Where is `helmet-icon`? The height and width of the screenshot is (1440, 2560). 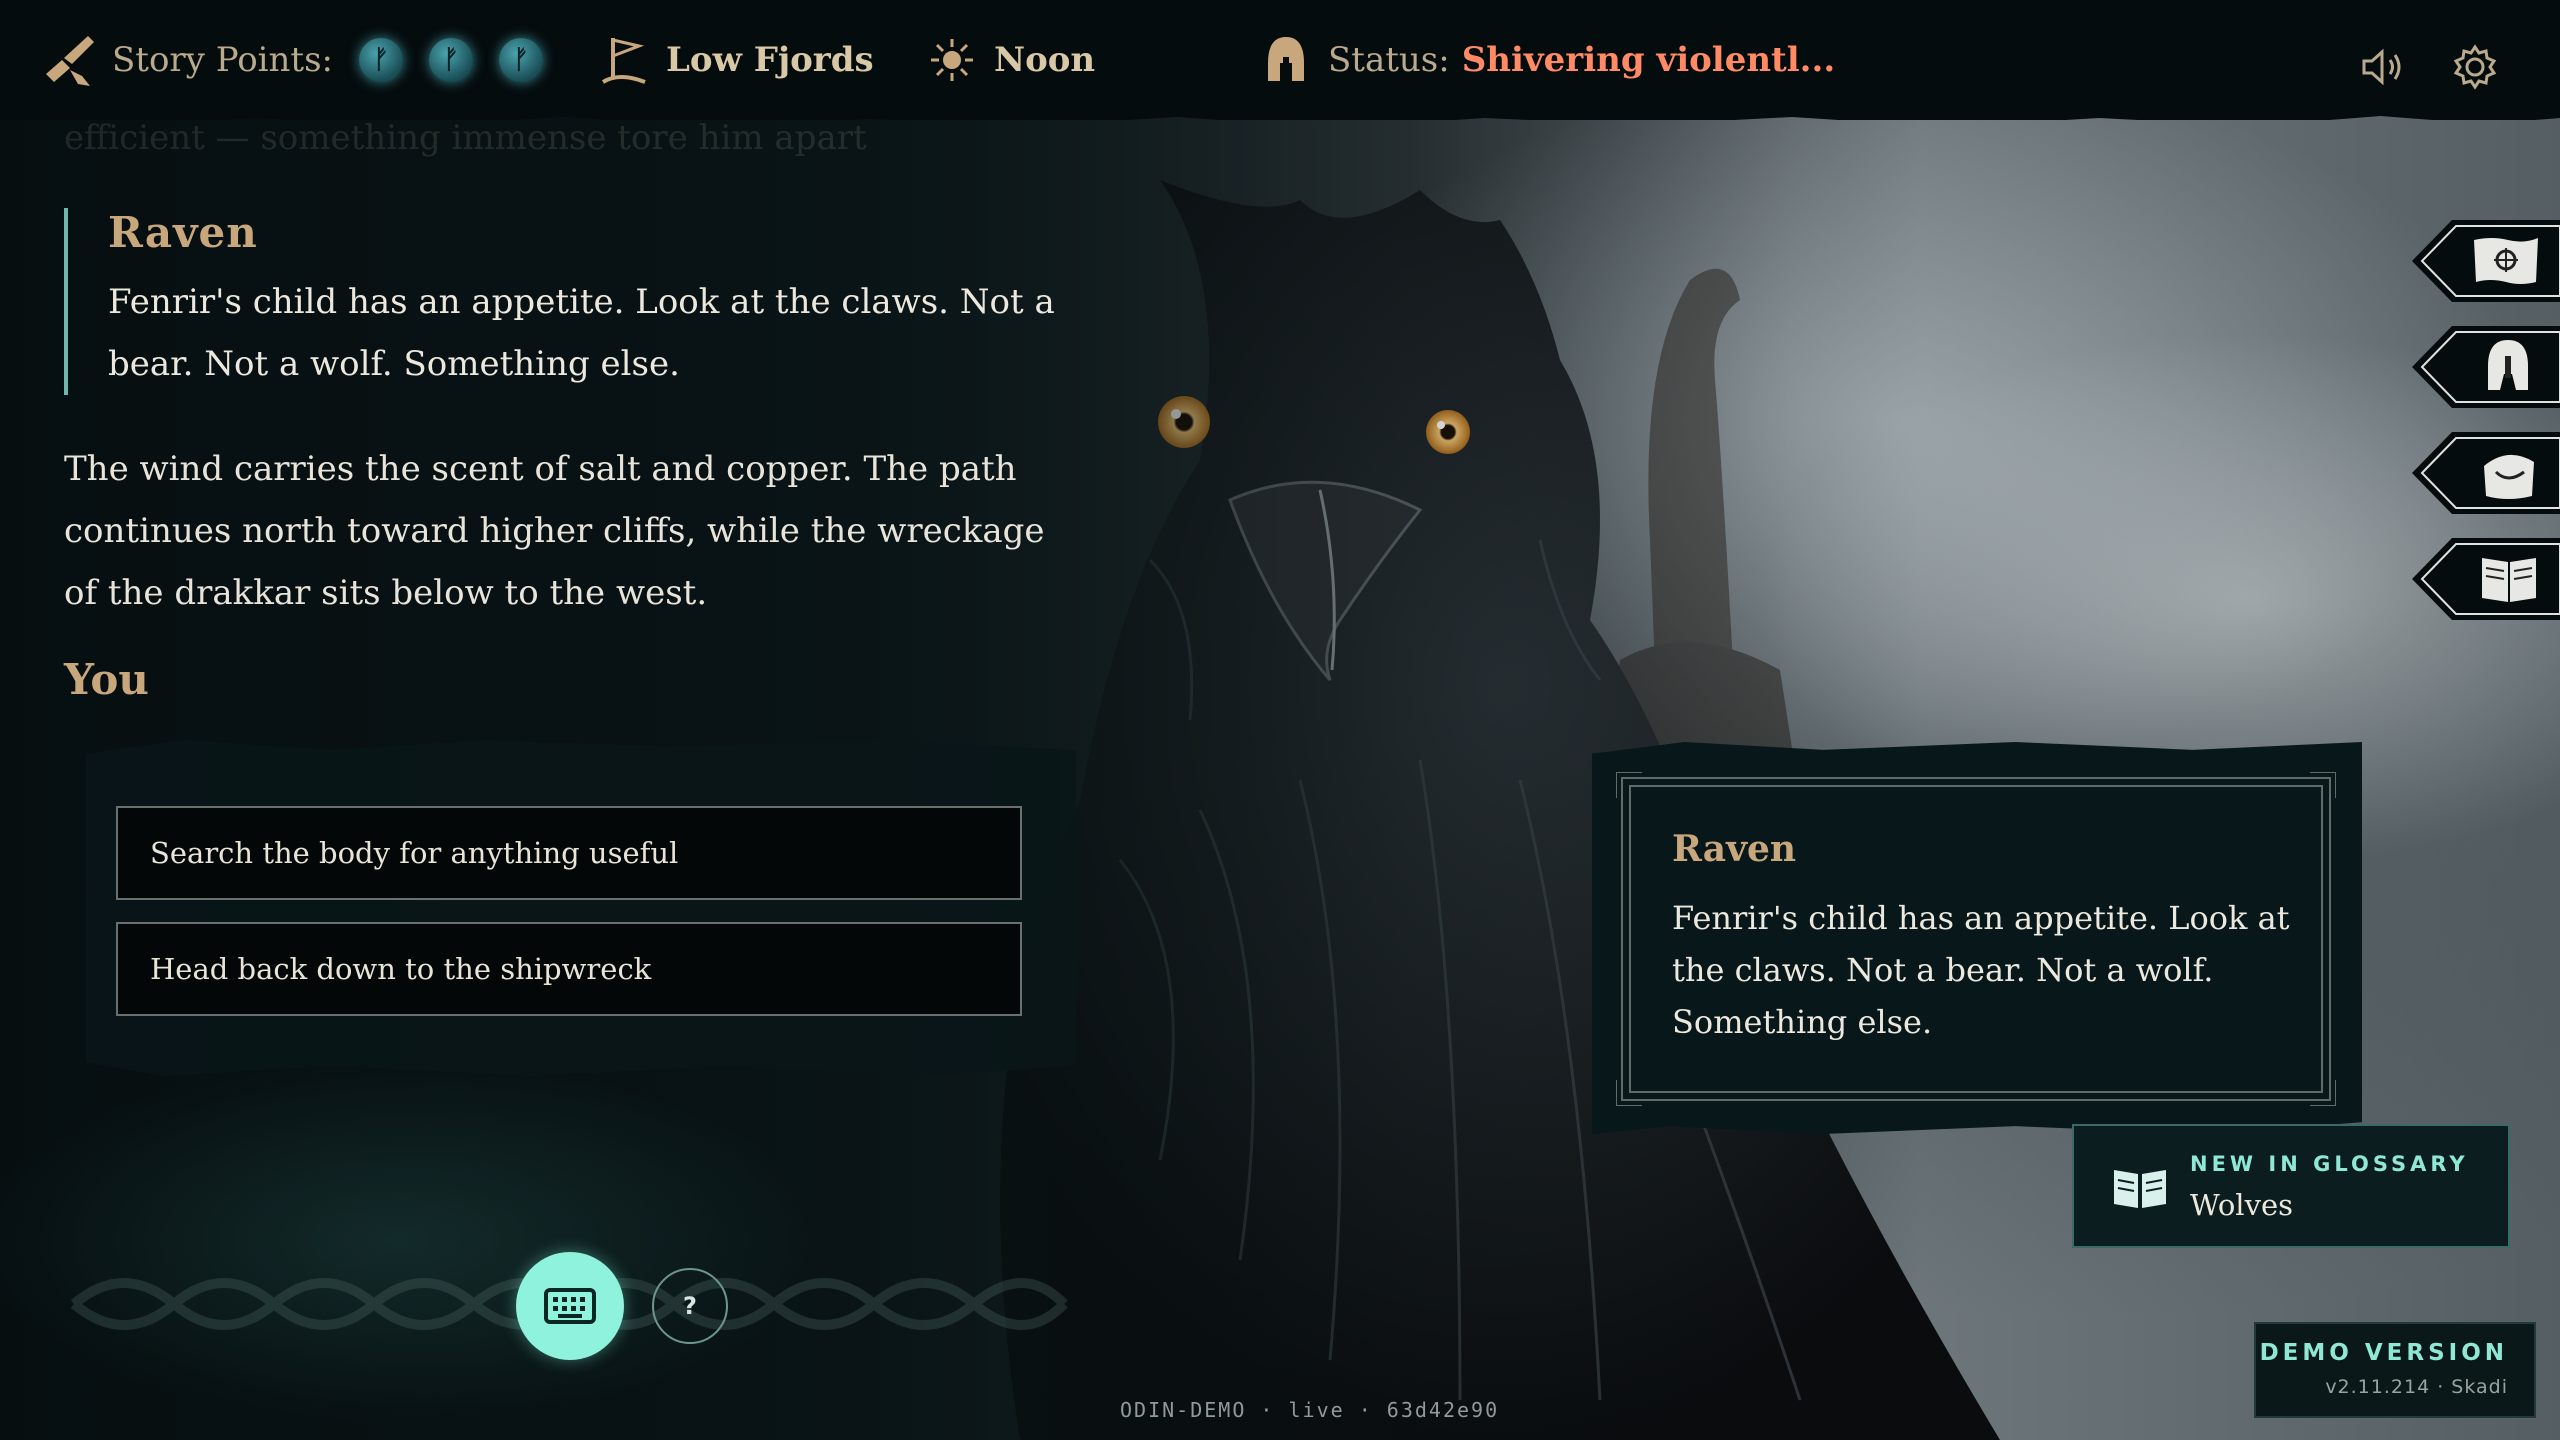
helmet-icon is located at coordinates (1286, 60).